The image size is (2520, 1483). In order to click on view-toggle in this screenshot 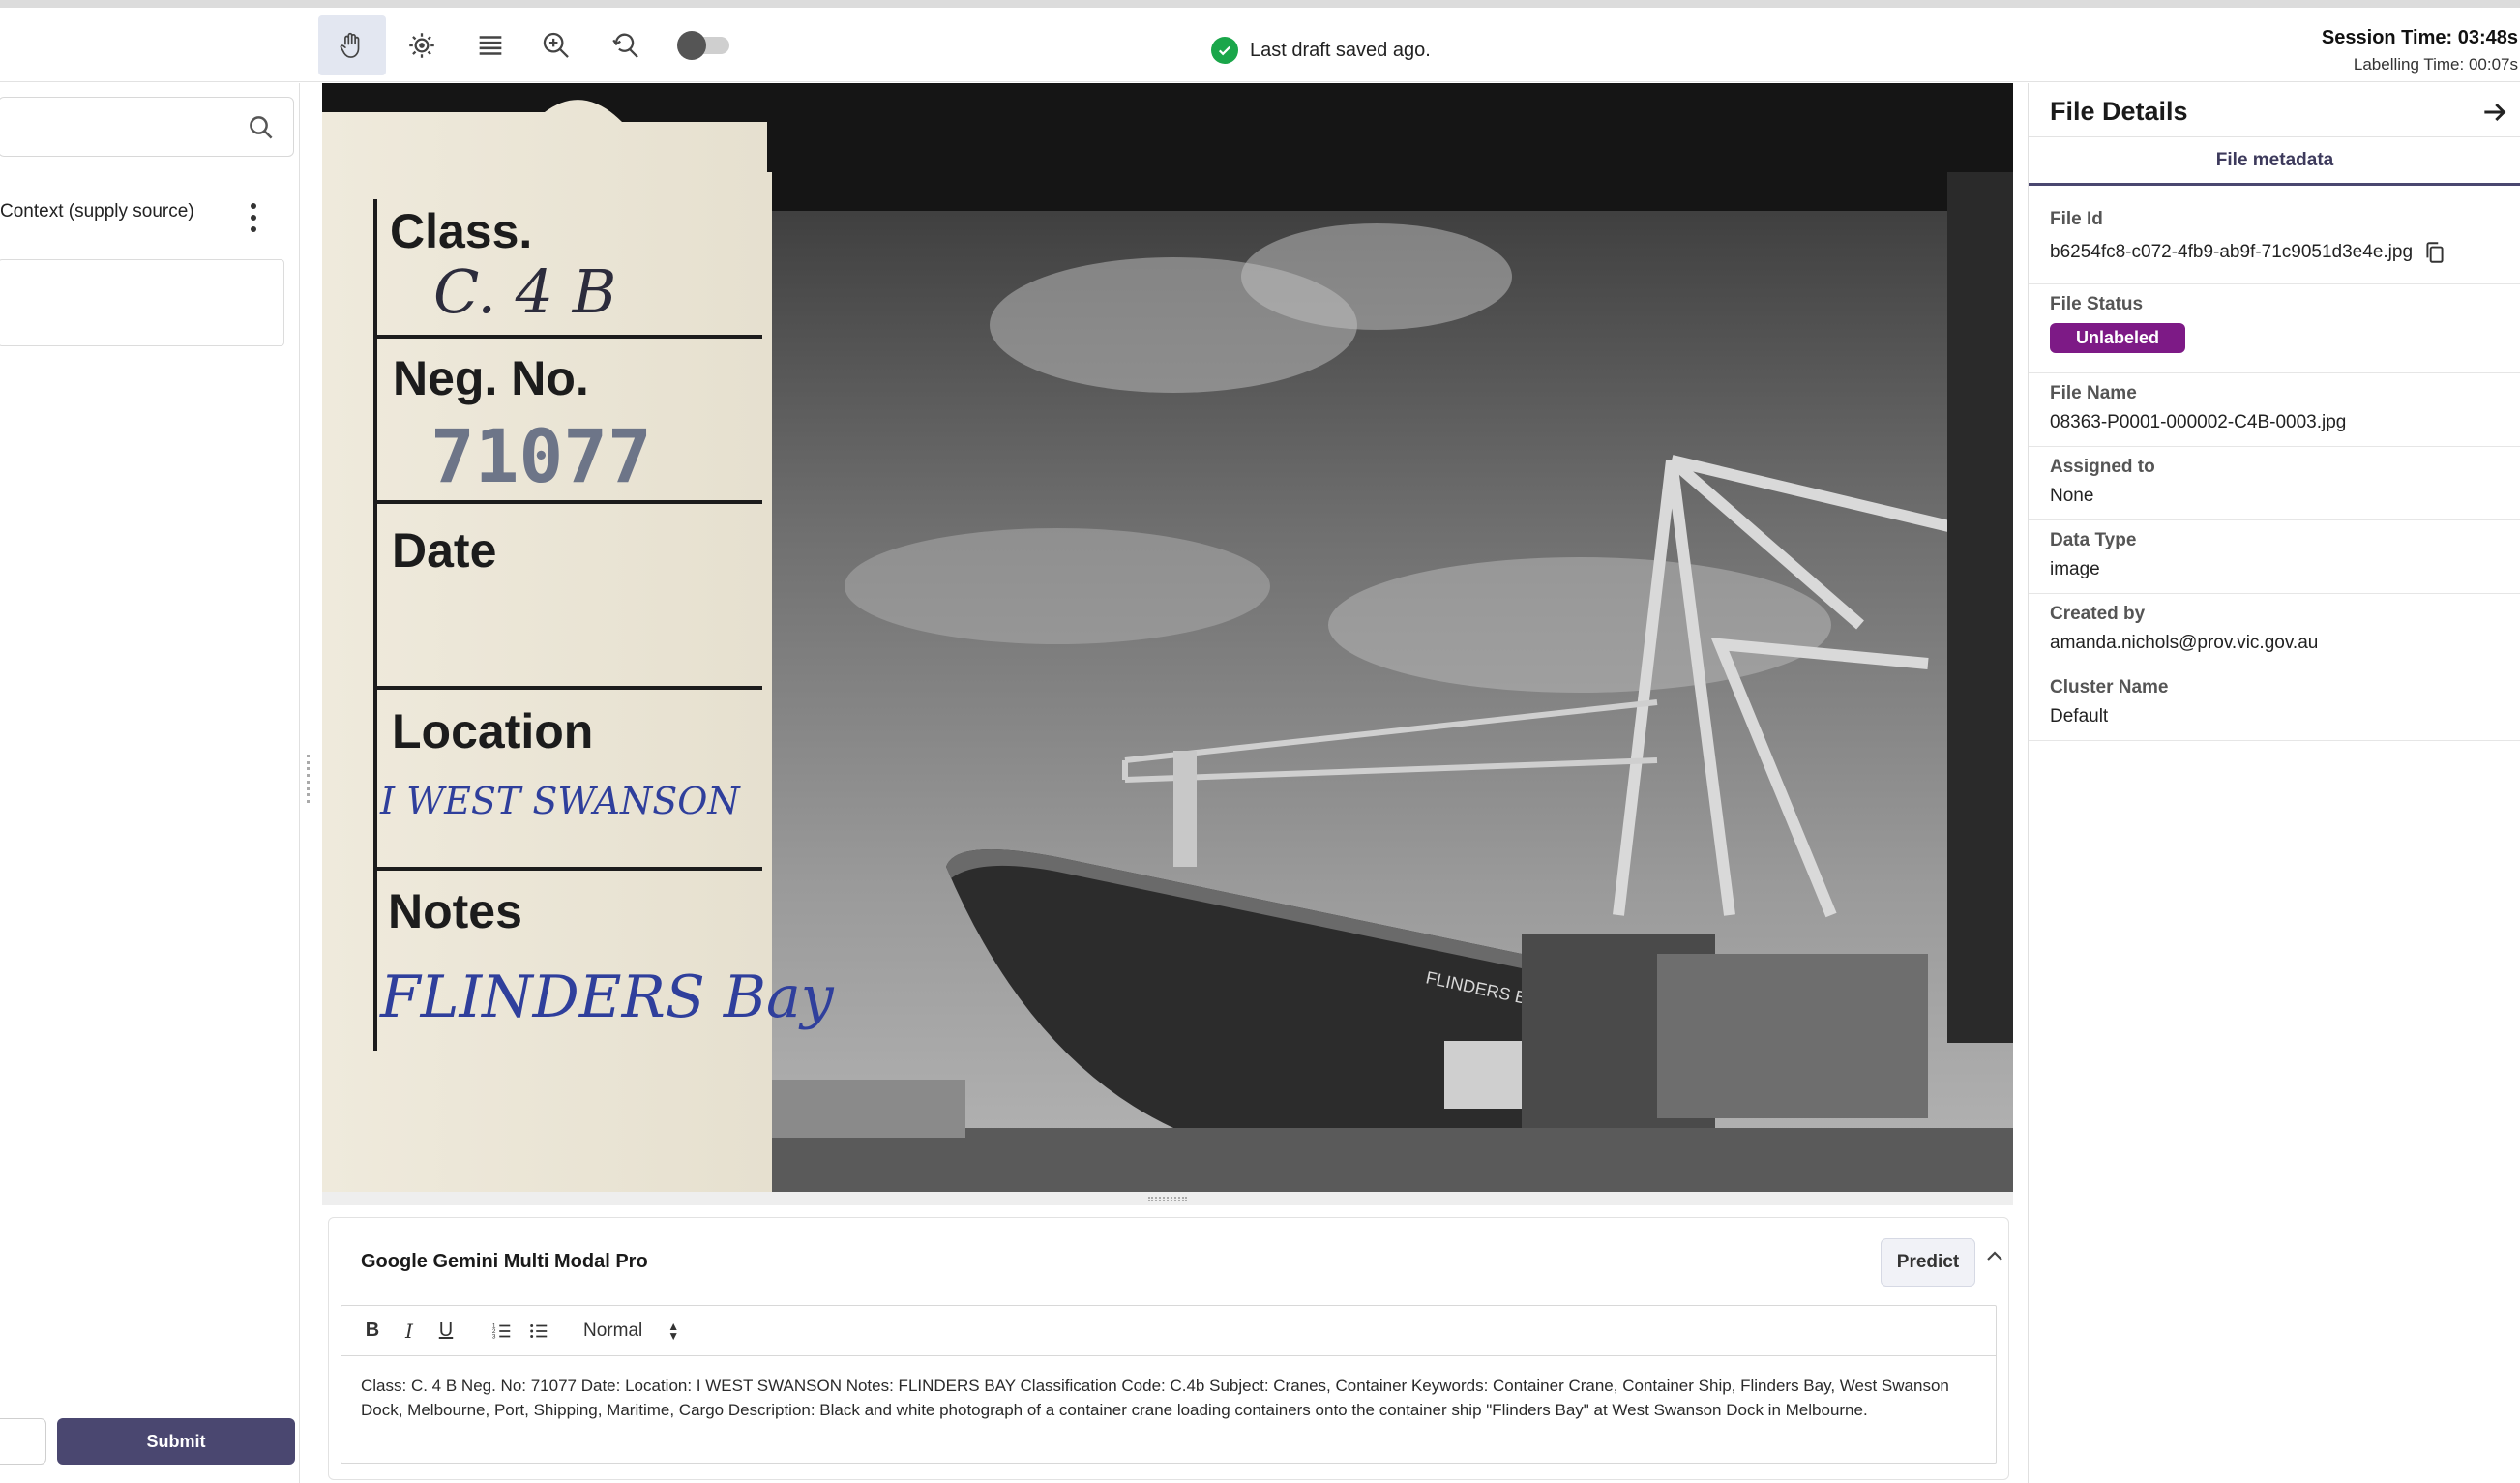, I will do `click(704, 45)`.